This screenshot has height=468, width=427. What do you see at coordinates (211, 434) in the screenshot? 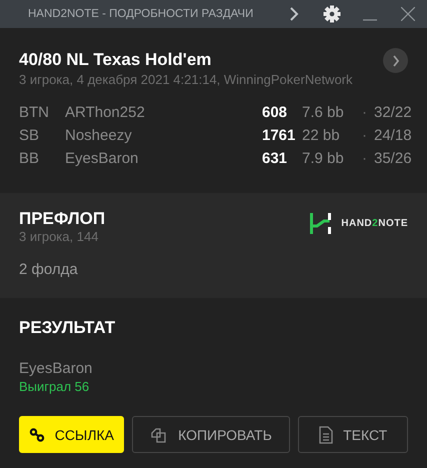
I see `copy-button: КОПИРОВАТЬ` at bounding box center [211, 434].